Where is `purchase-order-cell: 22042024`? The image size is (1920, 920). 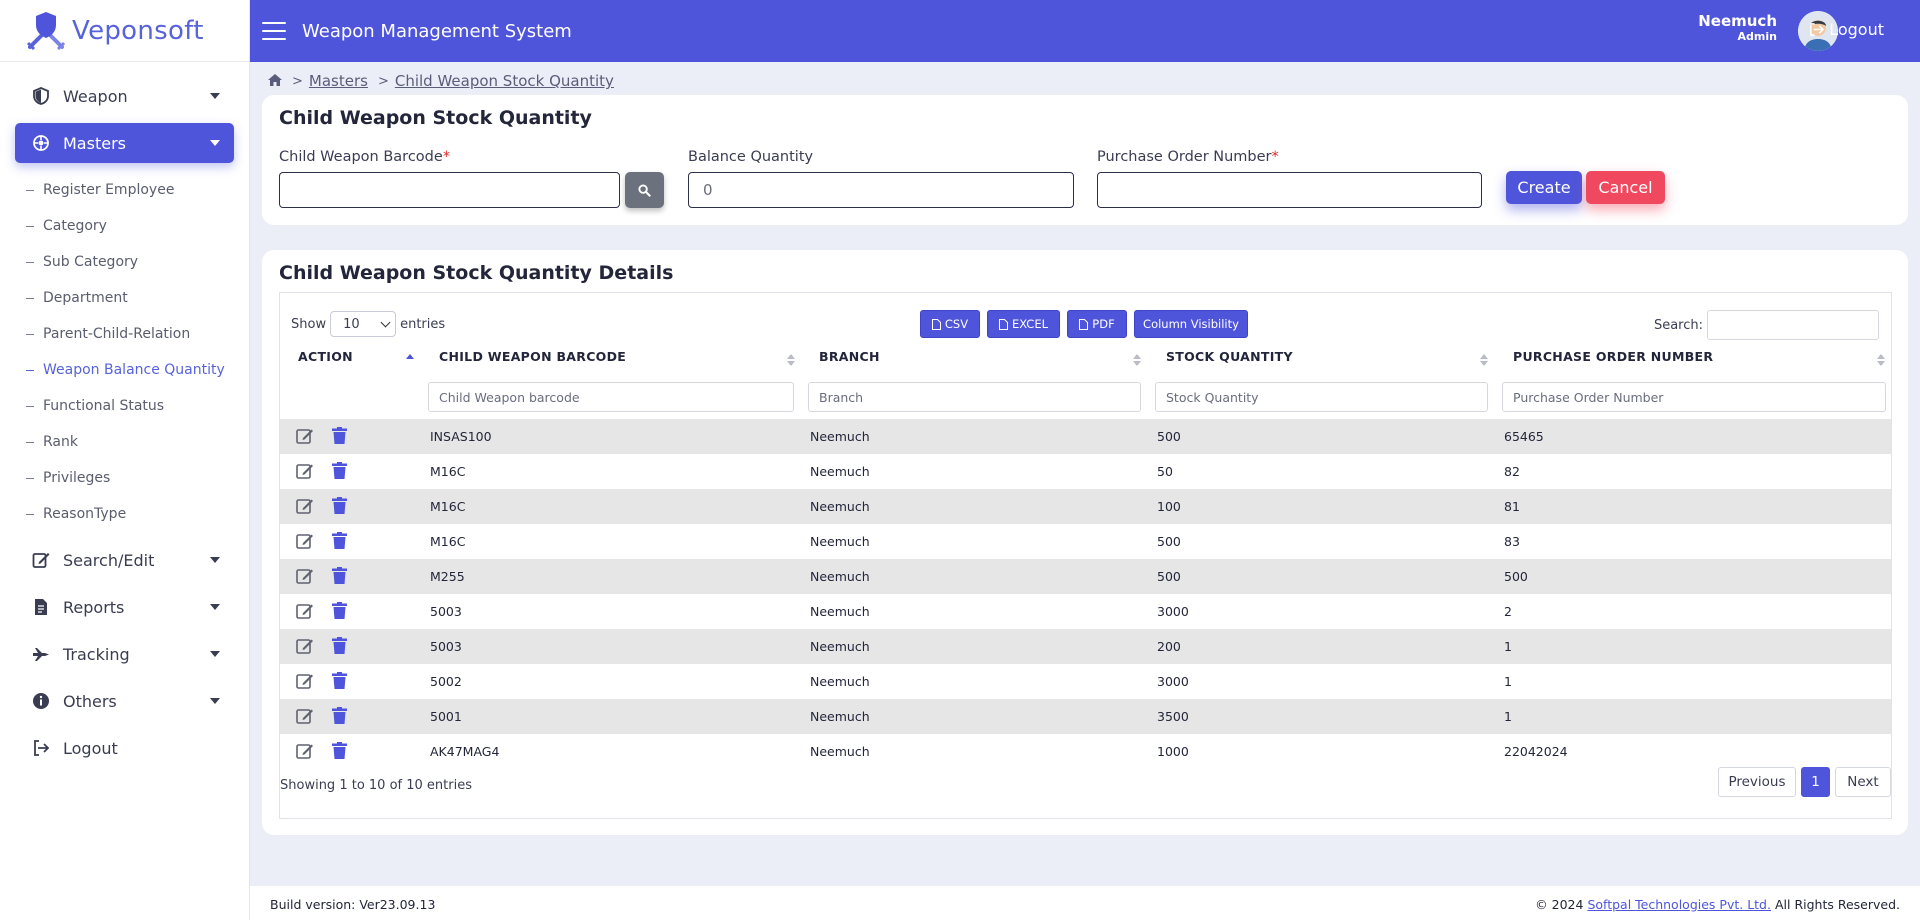
purchase-order-cell: 22042024 is located at coordinates (1536, 751).